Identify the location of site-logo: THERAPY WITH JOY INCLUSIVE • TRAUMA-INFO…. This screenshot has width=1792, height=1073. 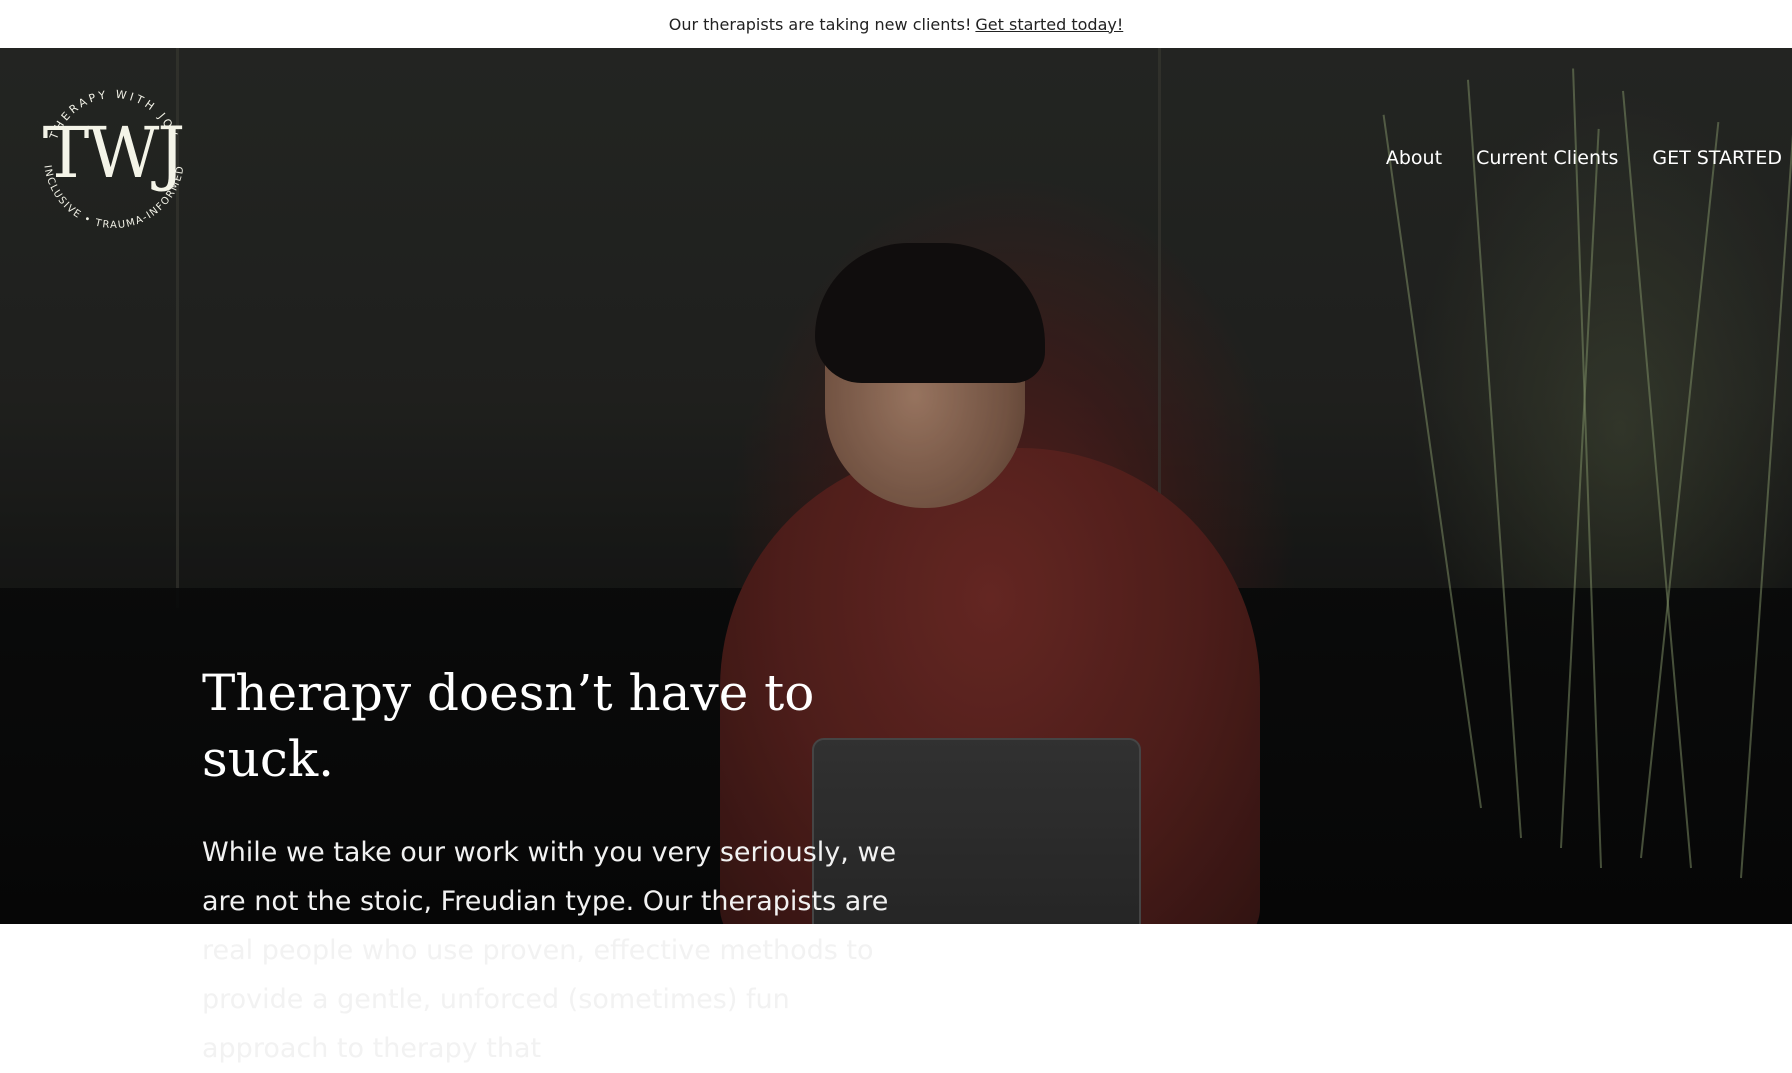
(114, 158).